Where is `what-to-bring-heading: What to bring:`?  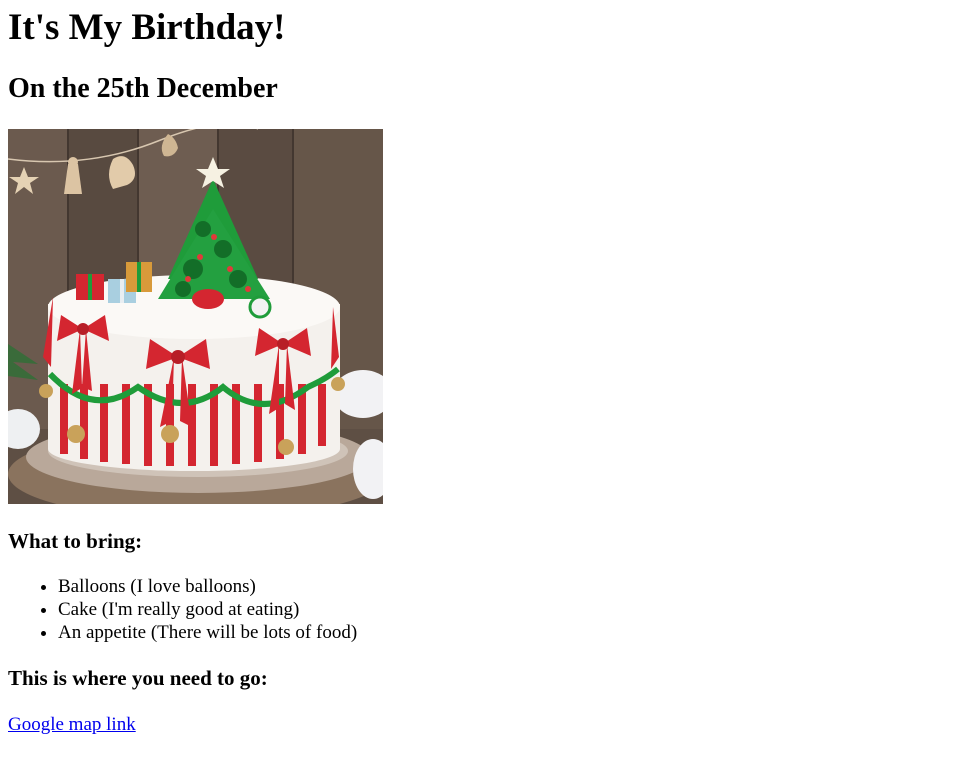 what-to-bring-heading: What to bring: is located at coordinates (75, 541).